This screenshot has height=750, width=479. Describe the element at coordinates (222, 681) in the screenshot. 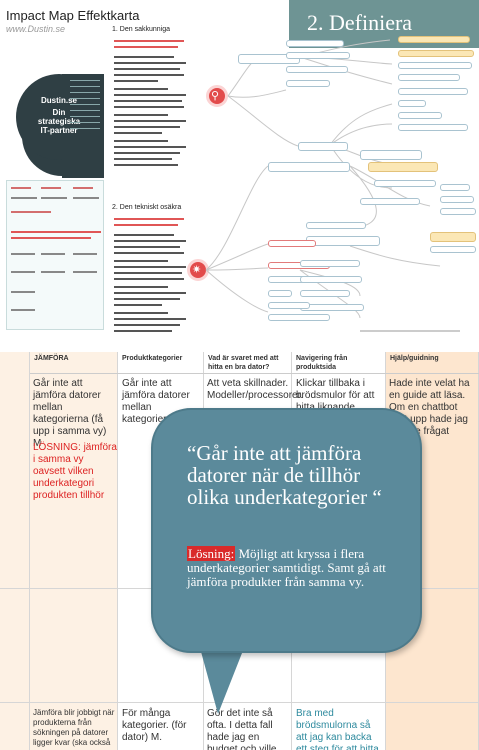

I see `bubble-tail` at that location.